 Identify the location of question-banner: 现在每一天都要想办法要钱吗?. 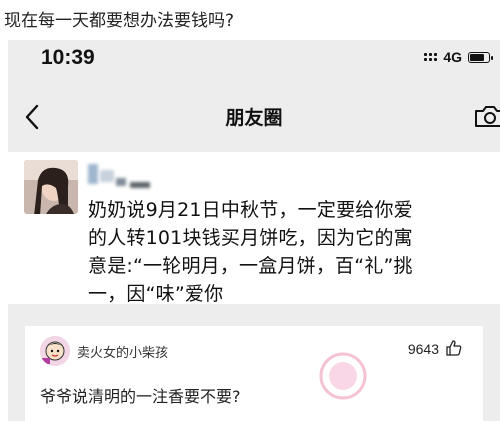
(250, 20).